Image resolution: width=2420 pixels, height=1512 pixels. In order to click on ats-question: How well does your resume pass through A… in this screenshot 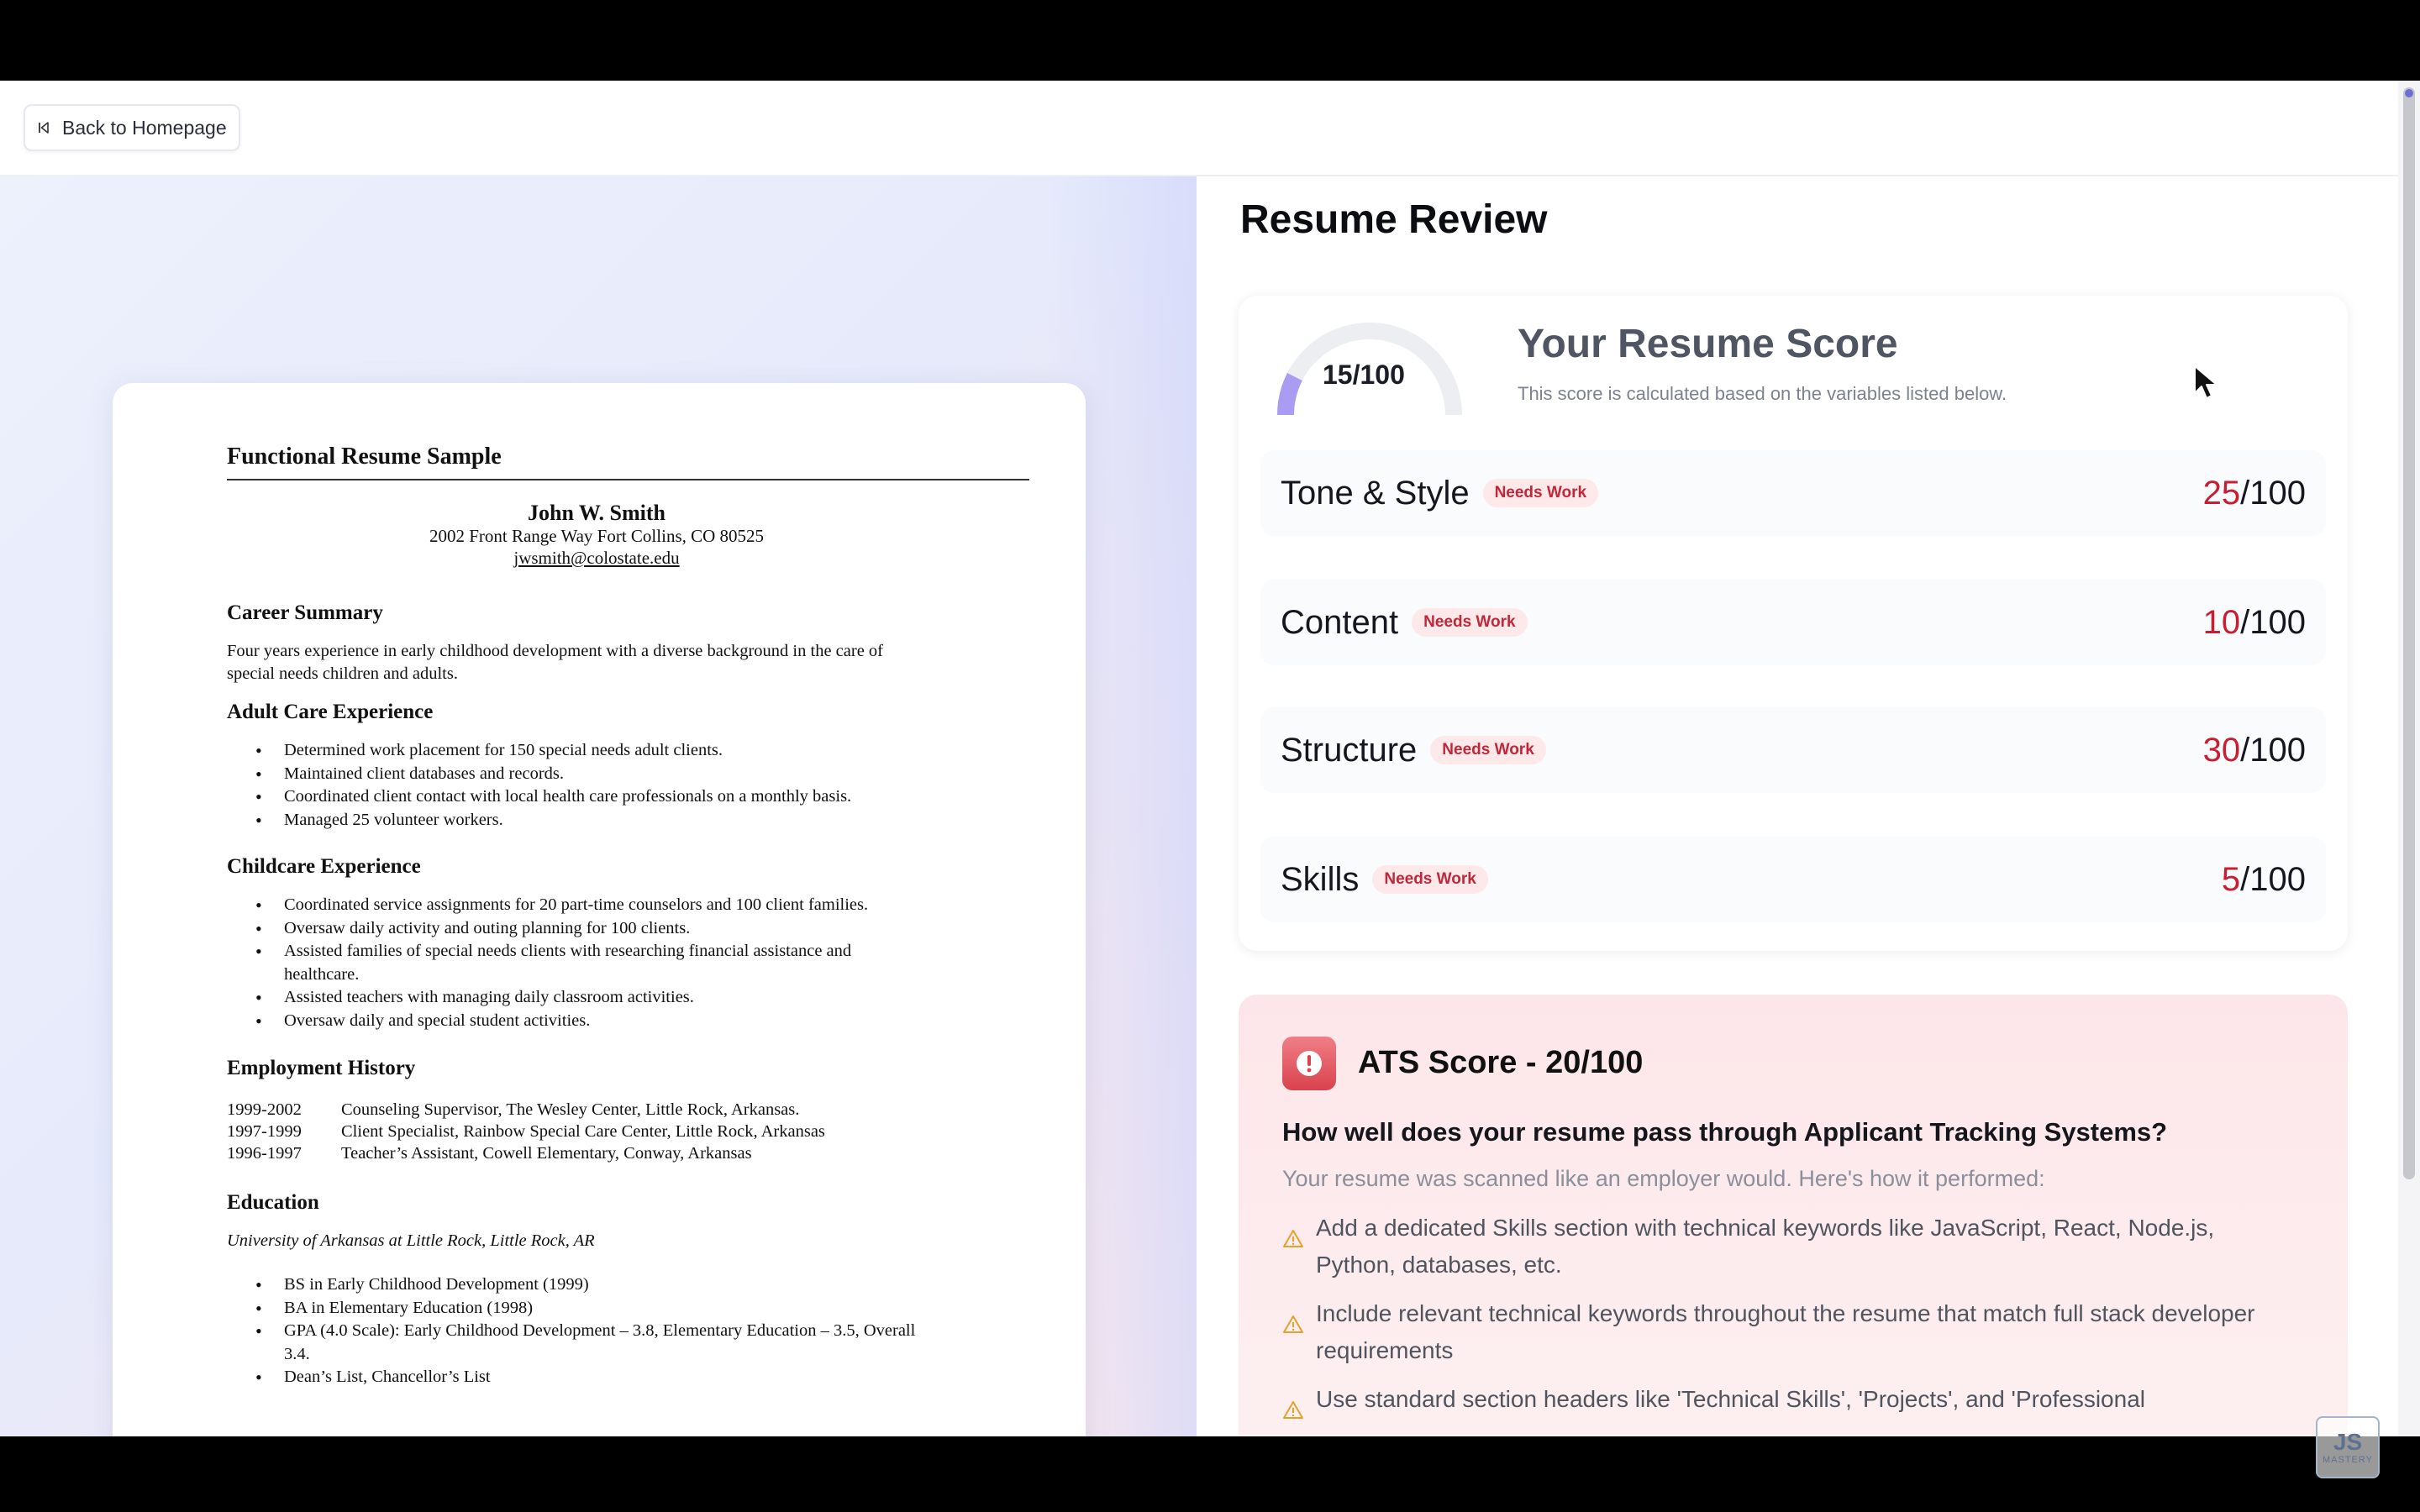, I will do `click(1725, 1132)`.